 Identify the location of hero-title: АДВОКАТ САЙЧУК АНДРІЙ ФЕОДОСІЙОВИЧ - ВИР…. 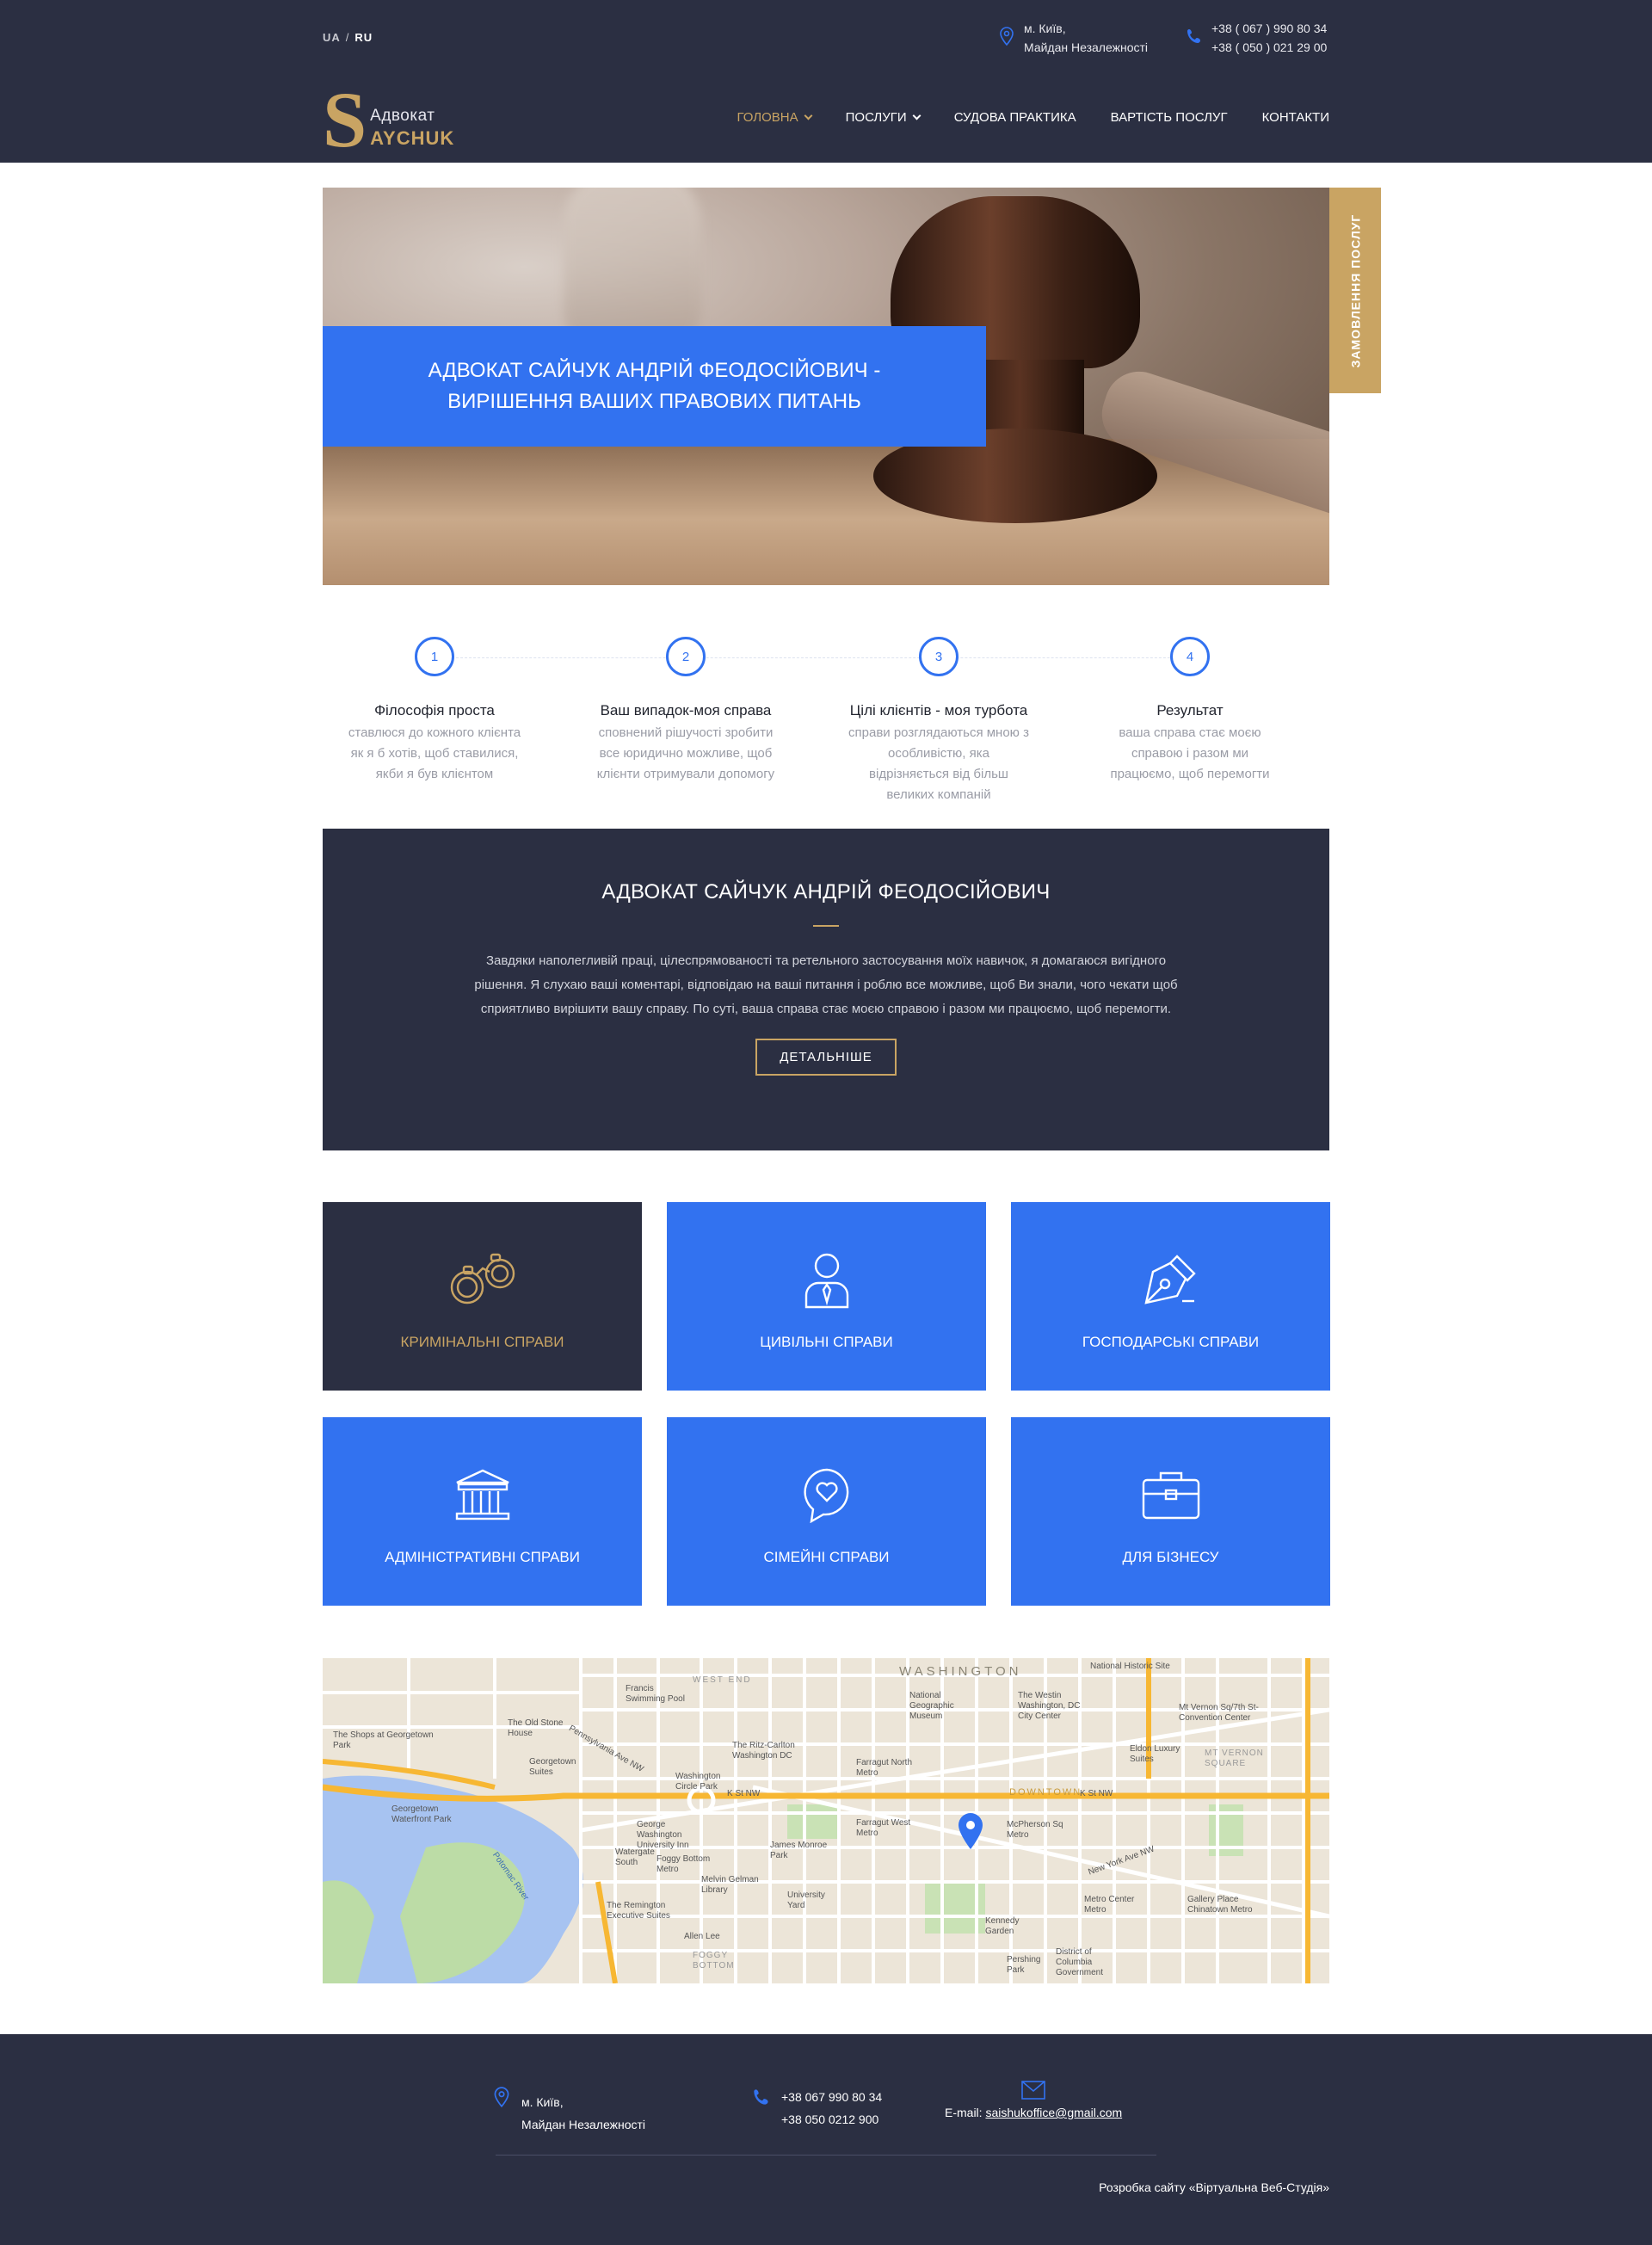
(654, 386).